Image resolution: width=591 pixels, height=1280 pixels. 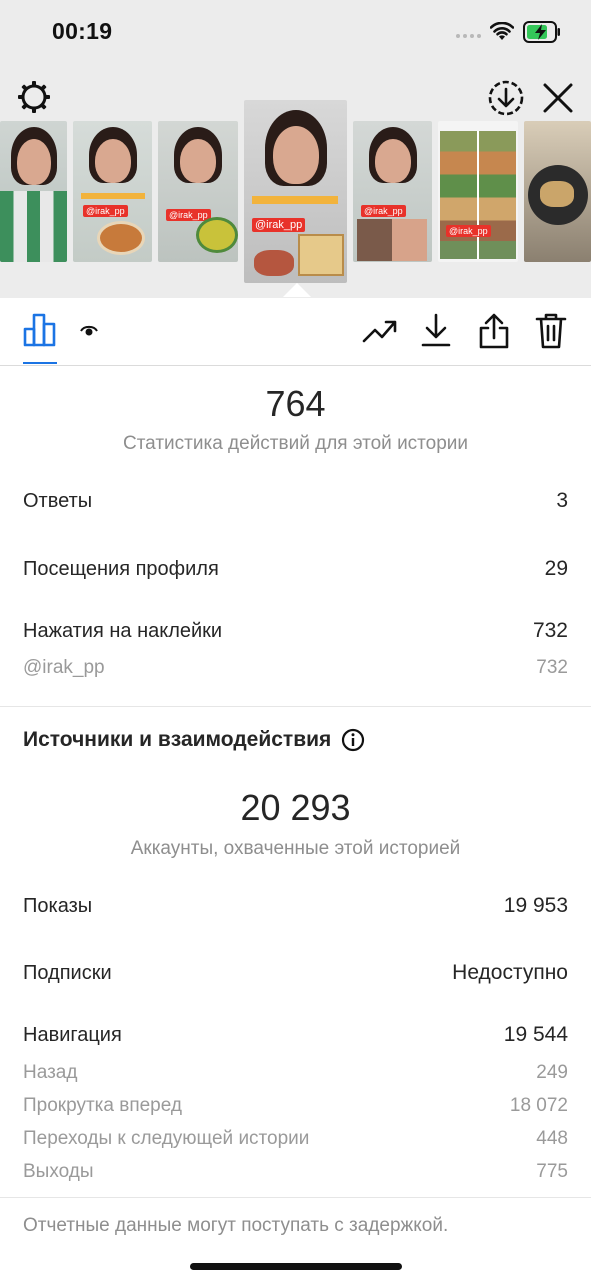 What do you see at coordinates (40, 330) in the screenshot?
I see `bar-chart-icon` at bounding box center [40, 330].